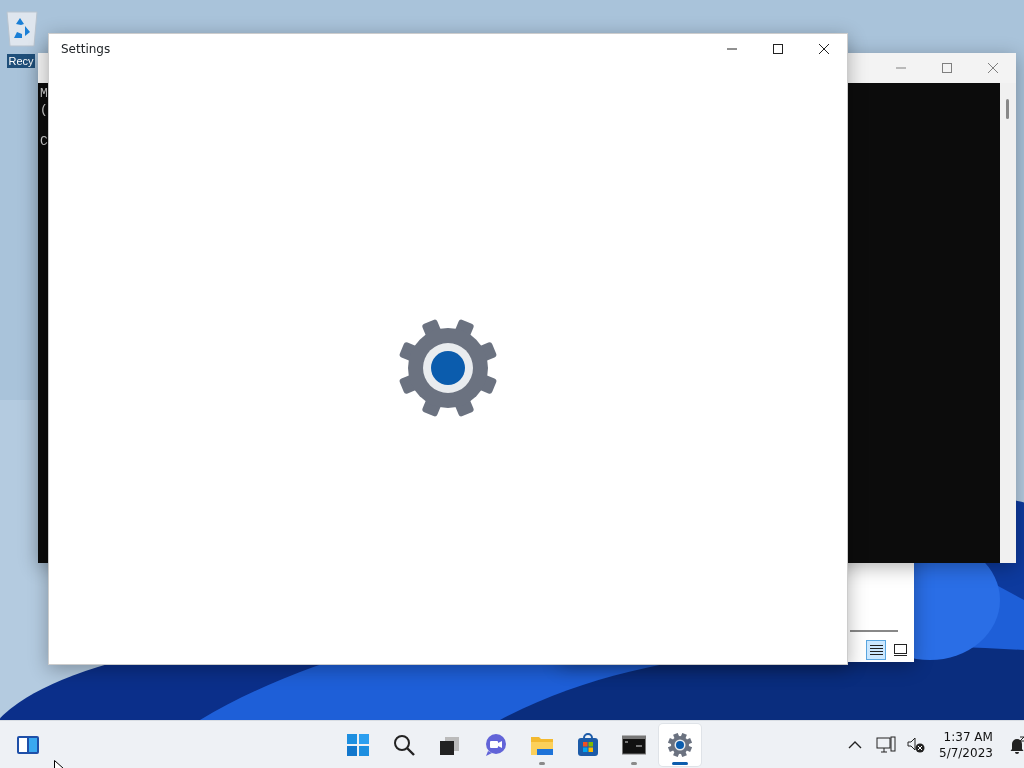 The height and width of the screenshot is (768, 1024). What do you see at coordinates (358, 745) in the screenshot?
I see `start-icon` at bounding box center [358, 745].